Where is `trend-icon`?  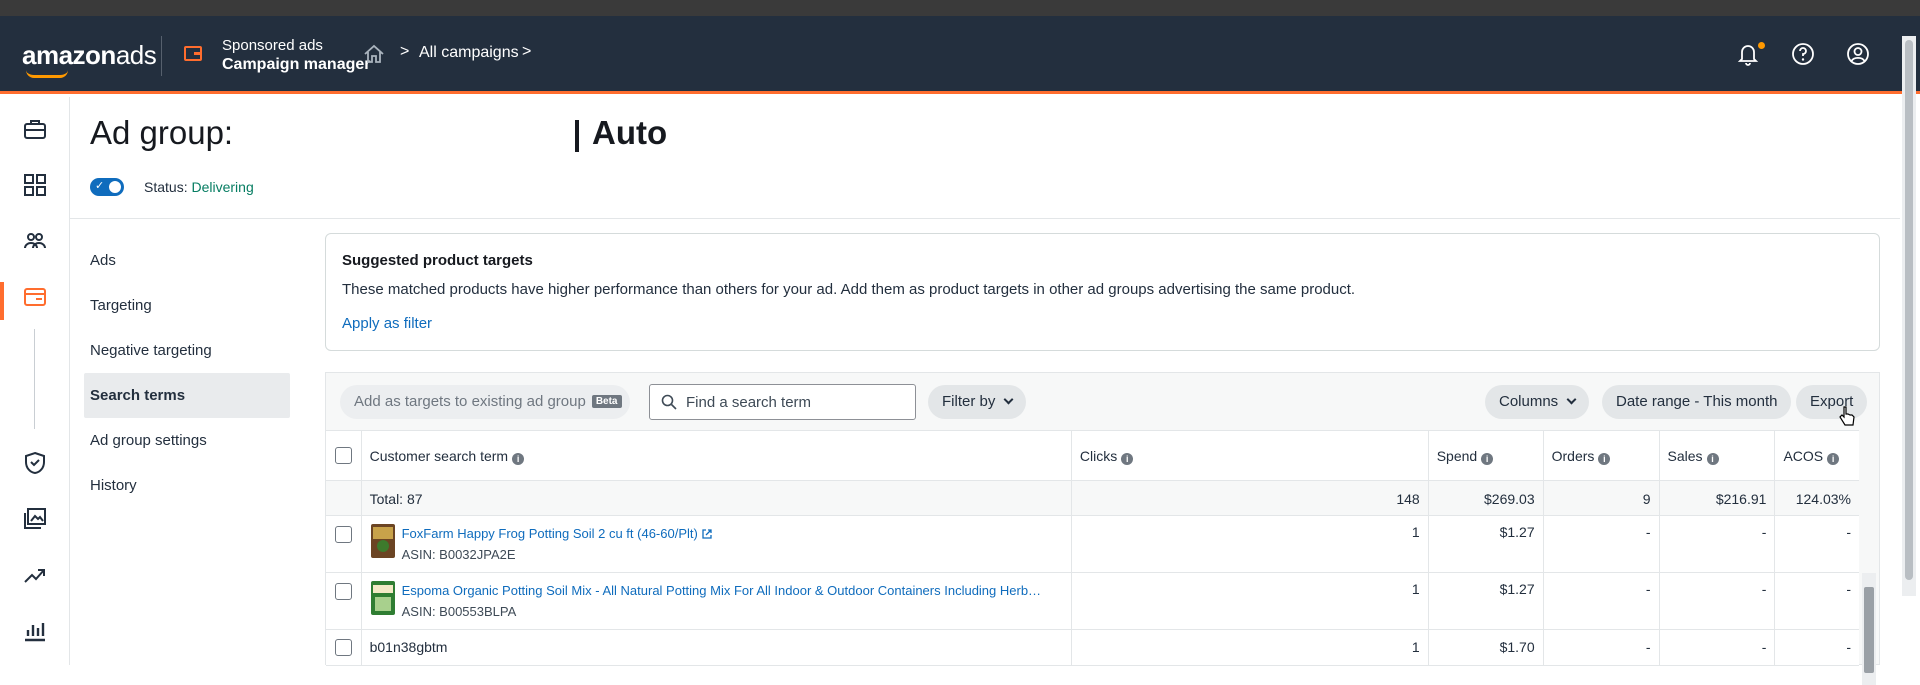 trend-icon is located at coordinates (35, 575).